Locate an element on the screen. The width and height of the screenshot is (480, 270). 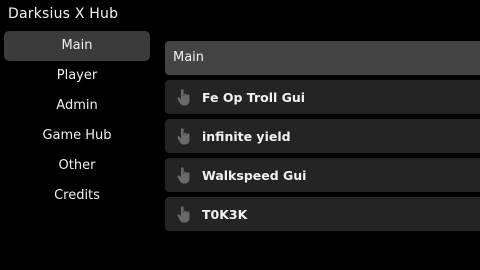
sidebar-item-admin: Admin is located at coordinates (77, 106).